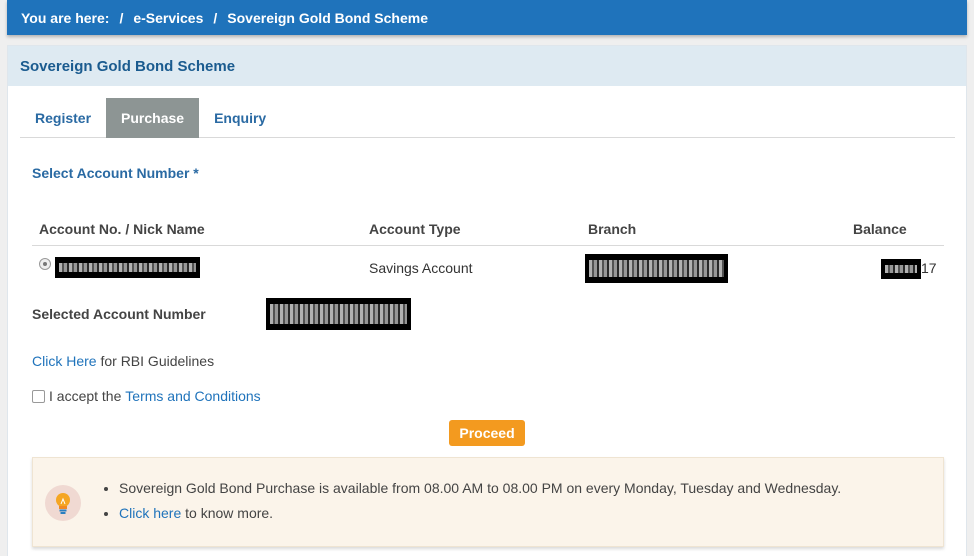 The width and height of the screenshot is (974, 556). Describe the element at coordinates (487, 433) in the screenshot. I see `proceed-button: Proceed` at that location.